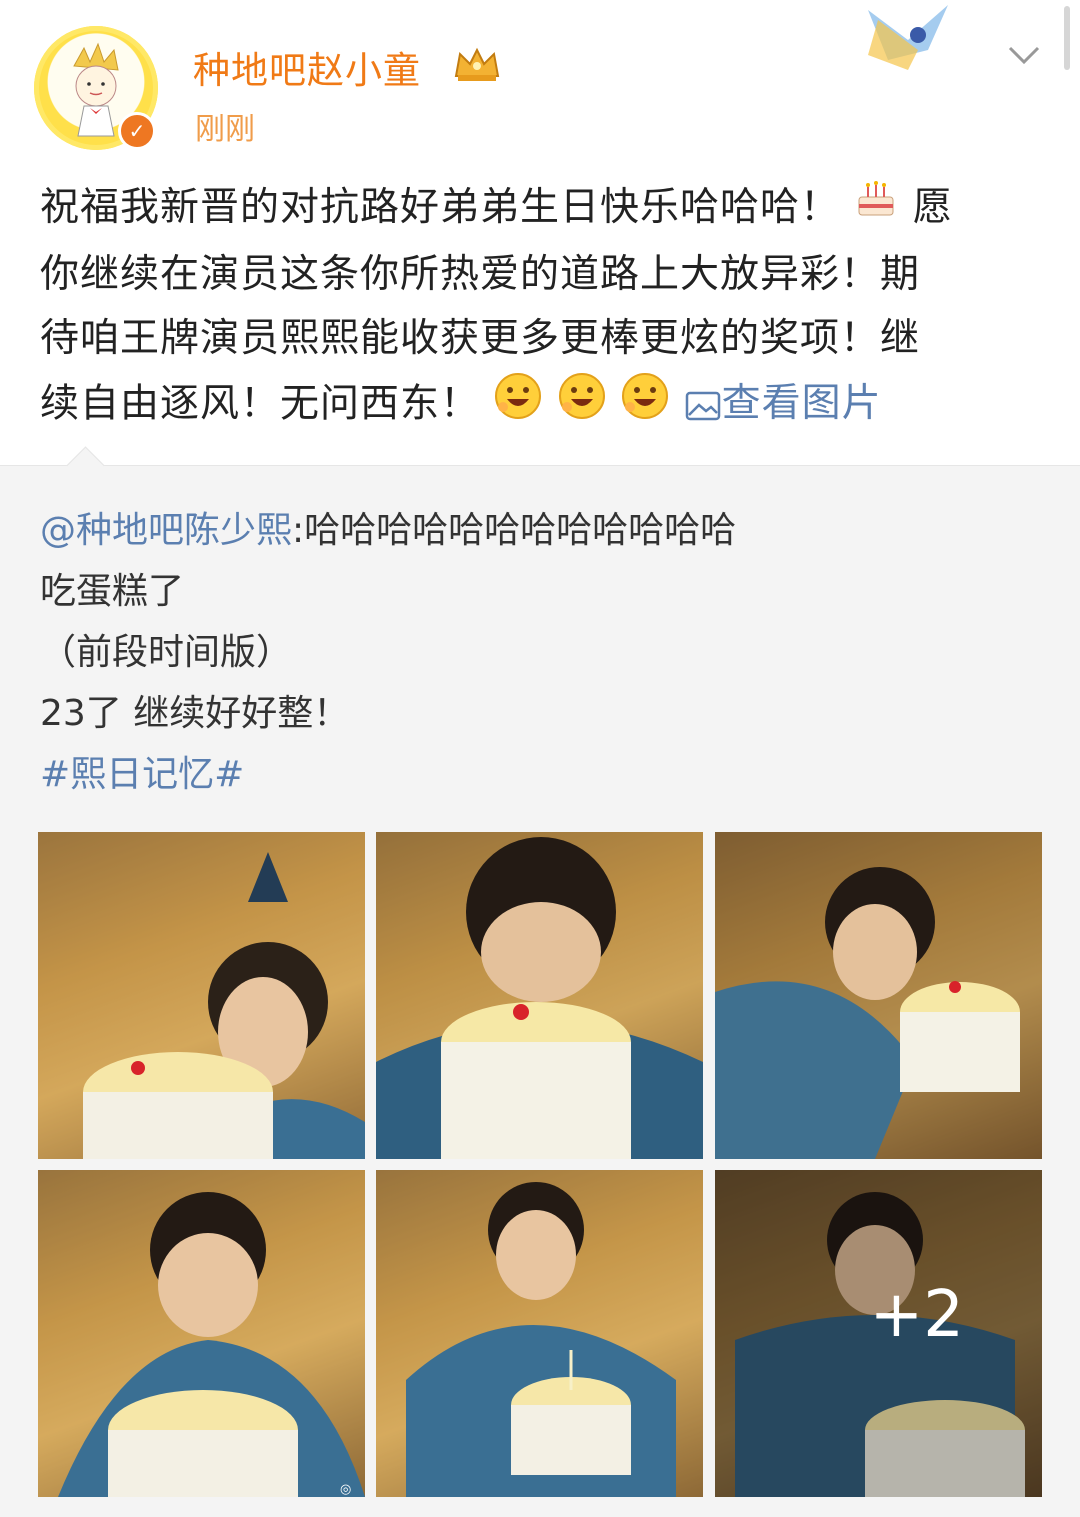 Image resolution: width=1080 pixels, height=1517 pixels. Describe the element at coordinates (1024, 55) in the screenshot. I see `chevron-down-icon` at that location.